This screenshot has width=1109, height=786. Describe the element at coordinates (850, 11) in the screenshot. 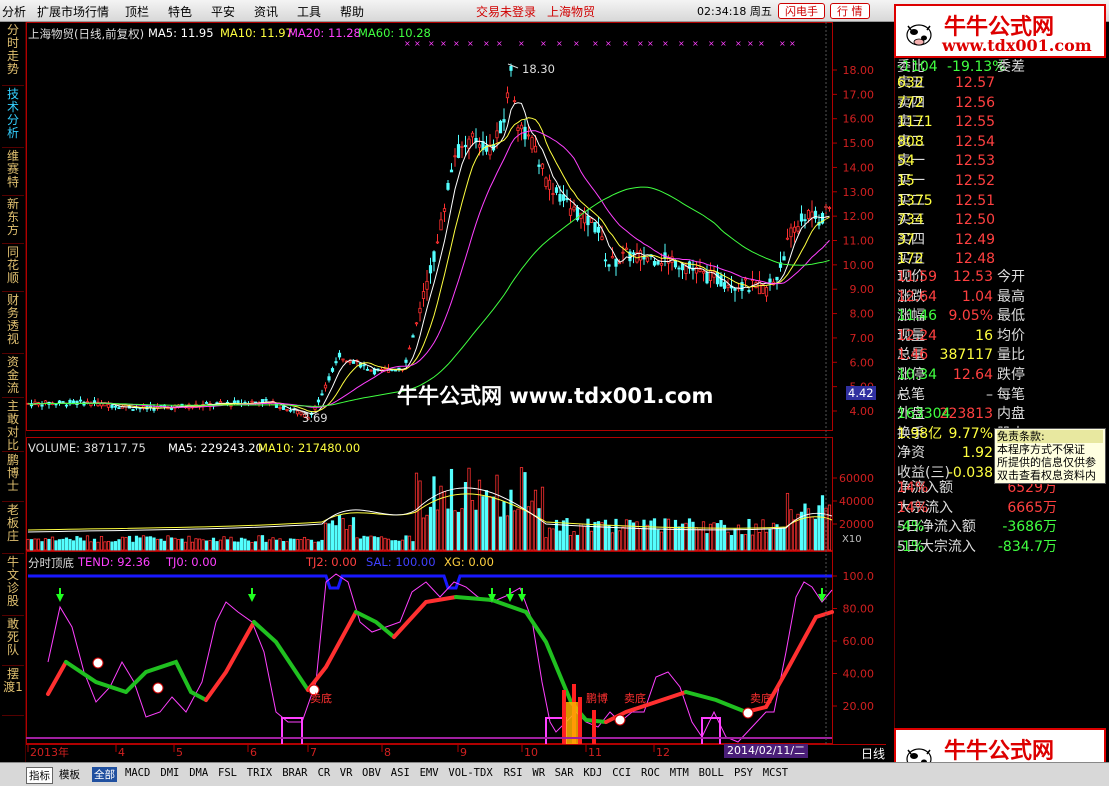

I see `quote-button: 行 情` at that location.